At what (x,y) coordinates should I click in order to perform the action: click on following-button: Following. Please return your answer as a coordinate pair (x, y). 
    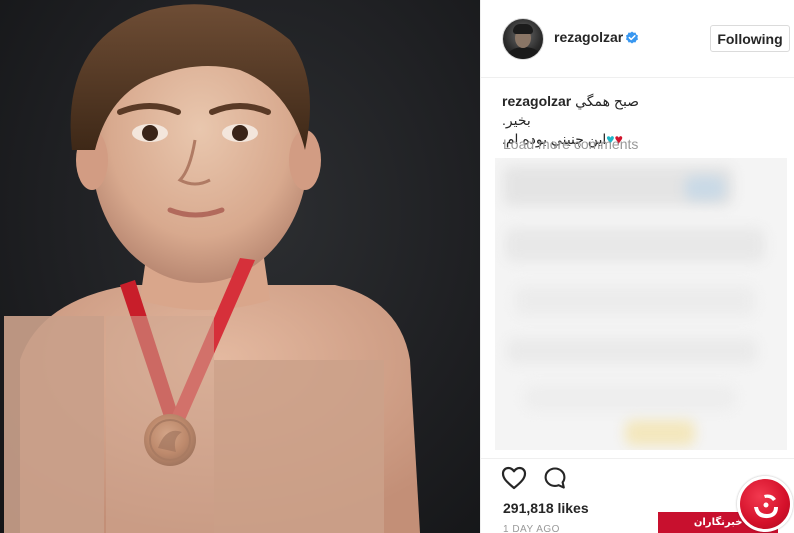
    Looking at the image, I should click on (750, 38).